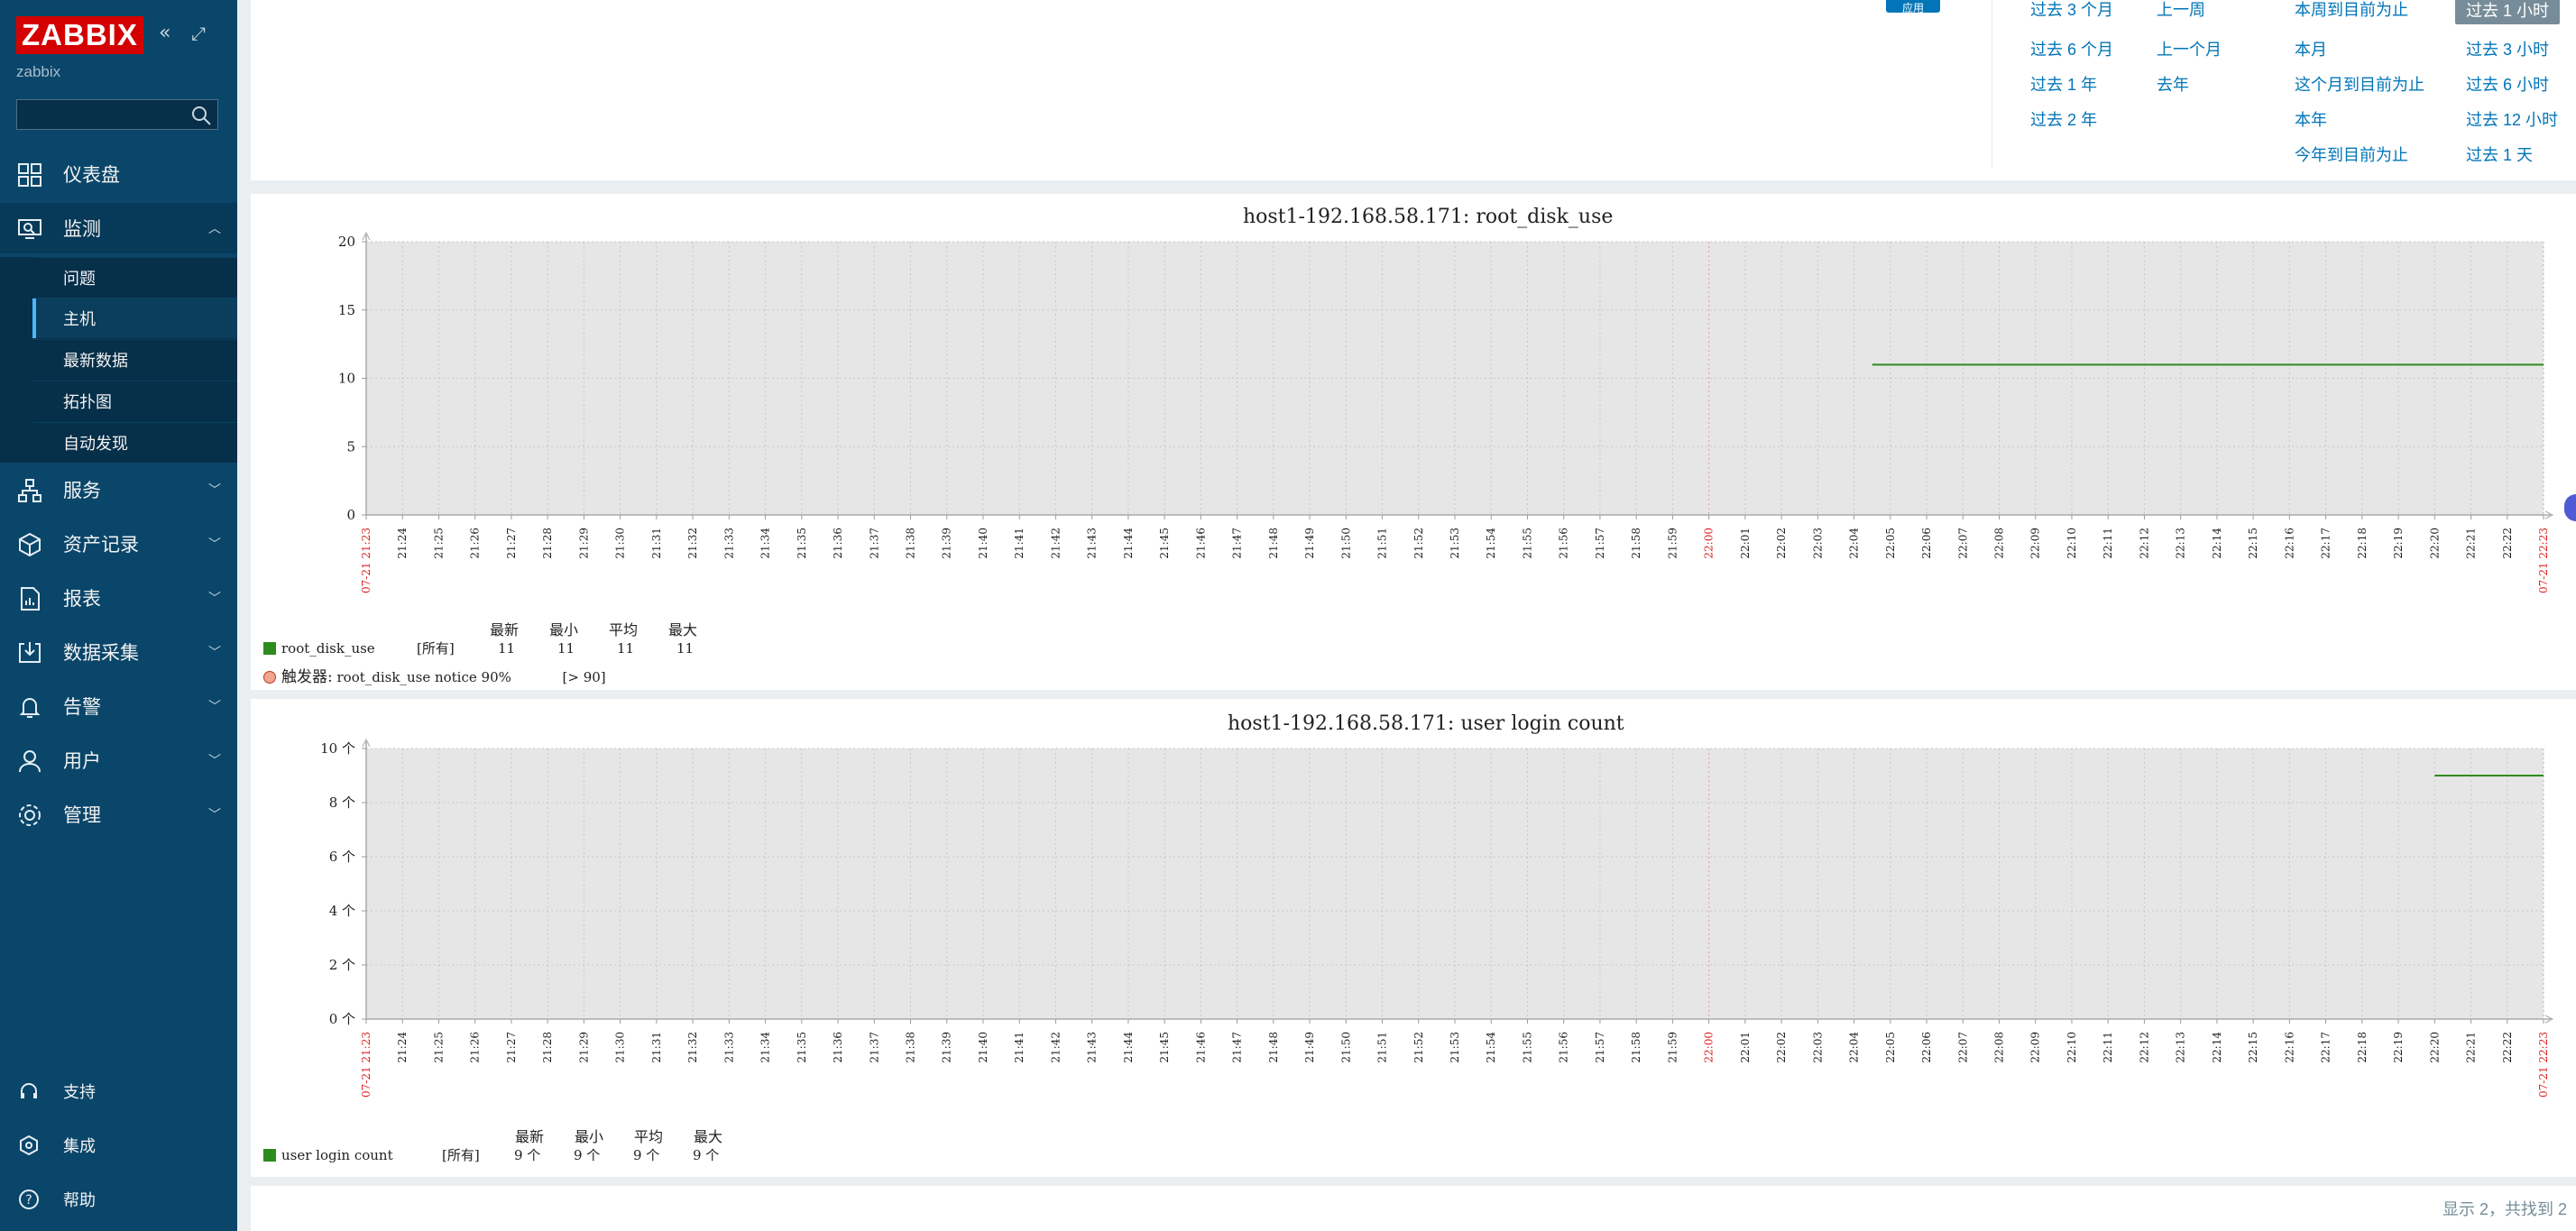 This screenshot has height=1231, width=2576. I want to click on x-tick-label: 21:56, so click(1564, 543).